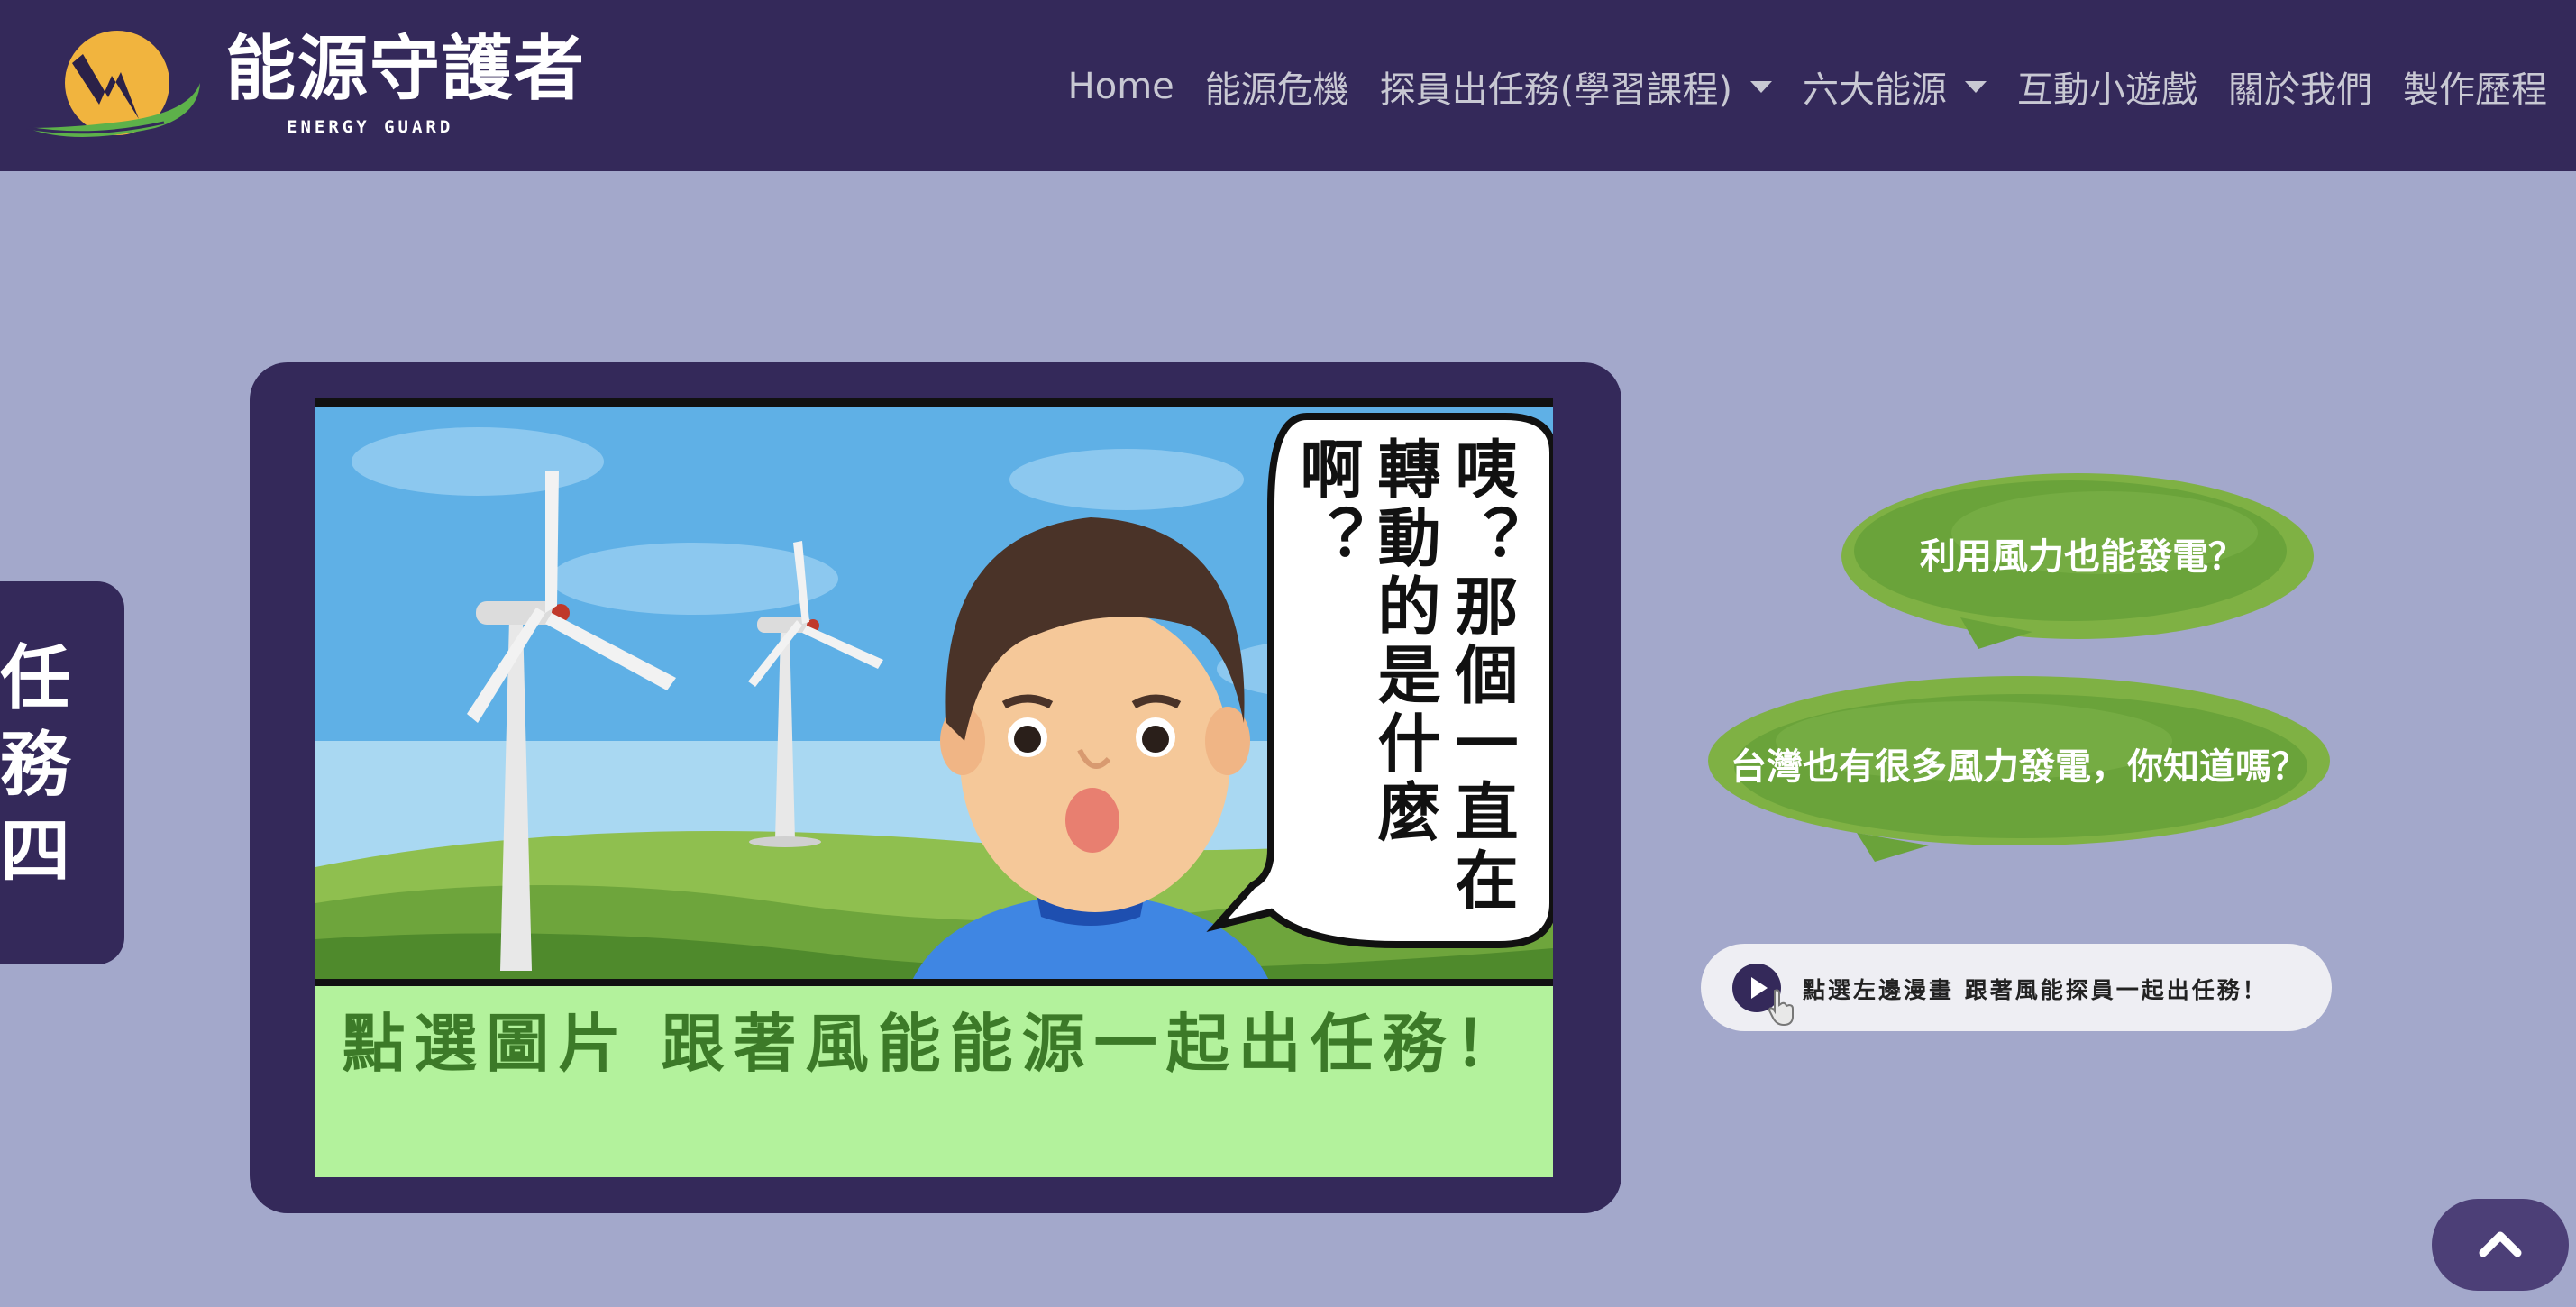  I want to click on nav-mini-games: 互動小遊戲, so click(2107, 86).